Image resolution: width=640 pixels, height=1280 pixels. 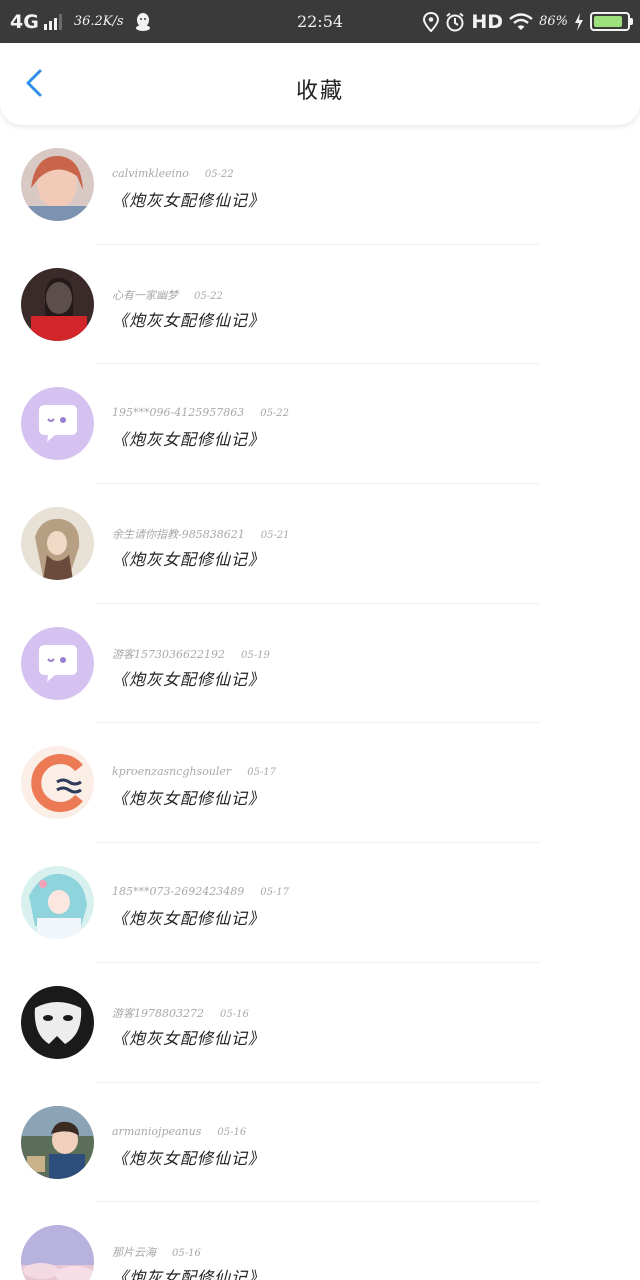 What do you see at coordinates (157, 1131) in the screenshot?
I see `username: armaniojpeanus` at bounding box center [157, 1131].